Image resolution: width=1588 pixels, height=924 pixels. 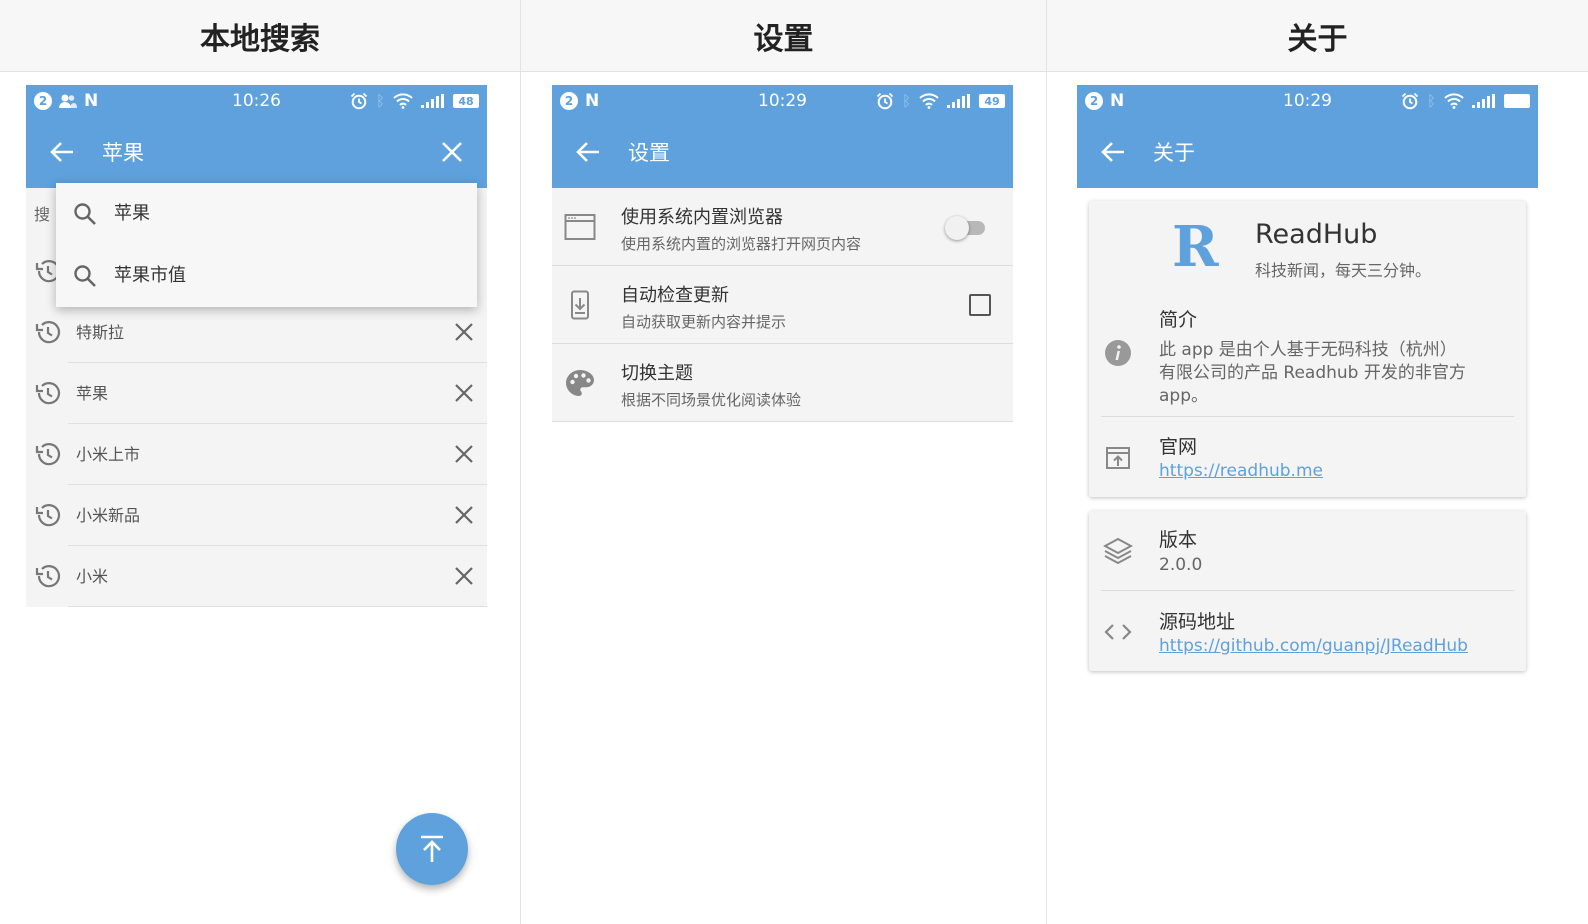 What do you see at coordinates (42, 214) in the screenshot?
I see `history-header-label: 搜` at bounding box center [42, 214].